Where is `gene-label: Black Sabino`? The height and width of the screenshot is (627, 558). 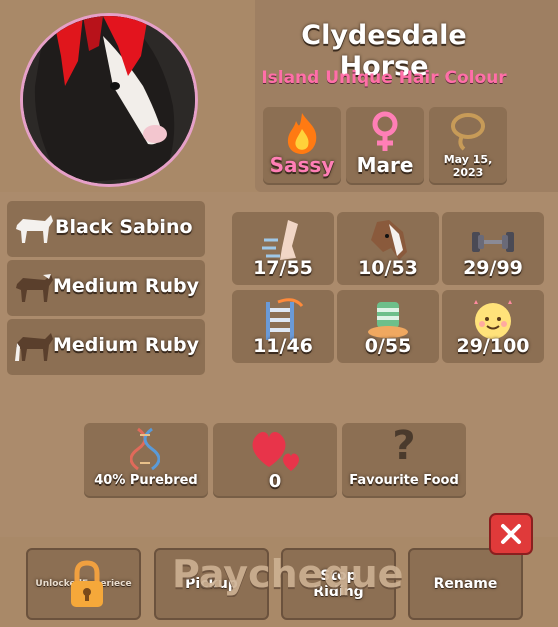
gene-label: Black Sabino is located at coordinates (124, 227).